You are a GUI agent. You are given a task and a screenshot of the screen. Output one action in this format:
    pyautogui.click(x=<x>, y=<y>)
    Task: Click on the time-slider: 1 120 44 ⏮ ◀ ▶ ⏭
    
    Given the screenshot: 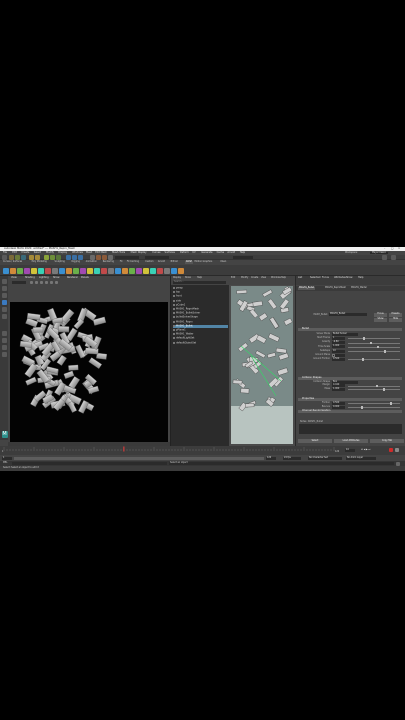 What is the action you would take?
    pyautogui.click(x=202, y=450)
    